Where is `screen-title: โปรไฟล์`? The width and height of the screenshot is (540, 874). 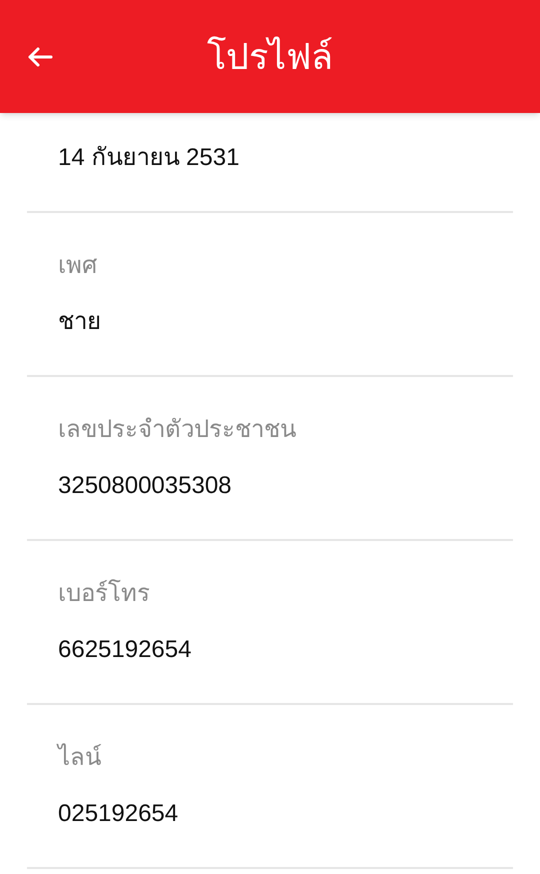
screen-title: โปรไฟล์ is located at coordinates (270, 56).